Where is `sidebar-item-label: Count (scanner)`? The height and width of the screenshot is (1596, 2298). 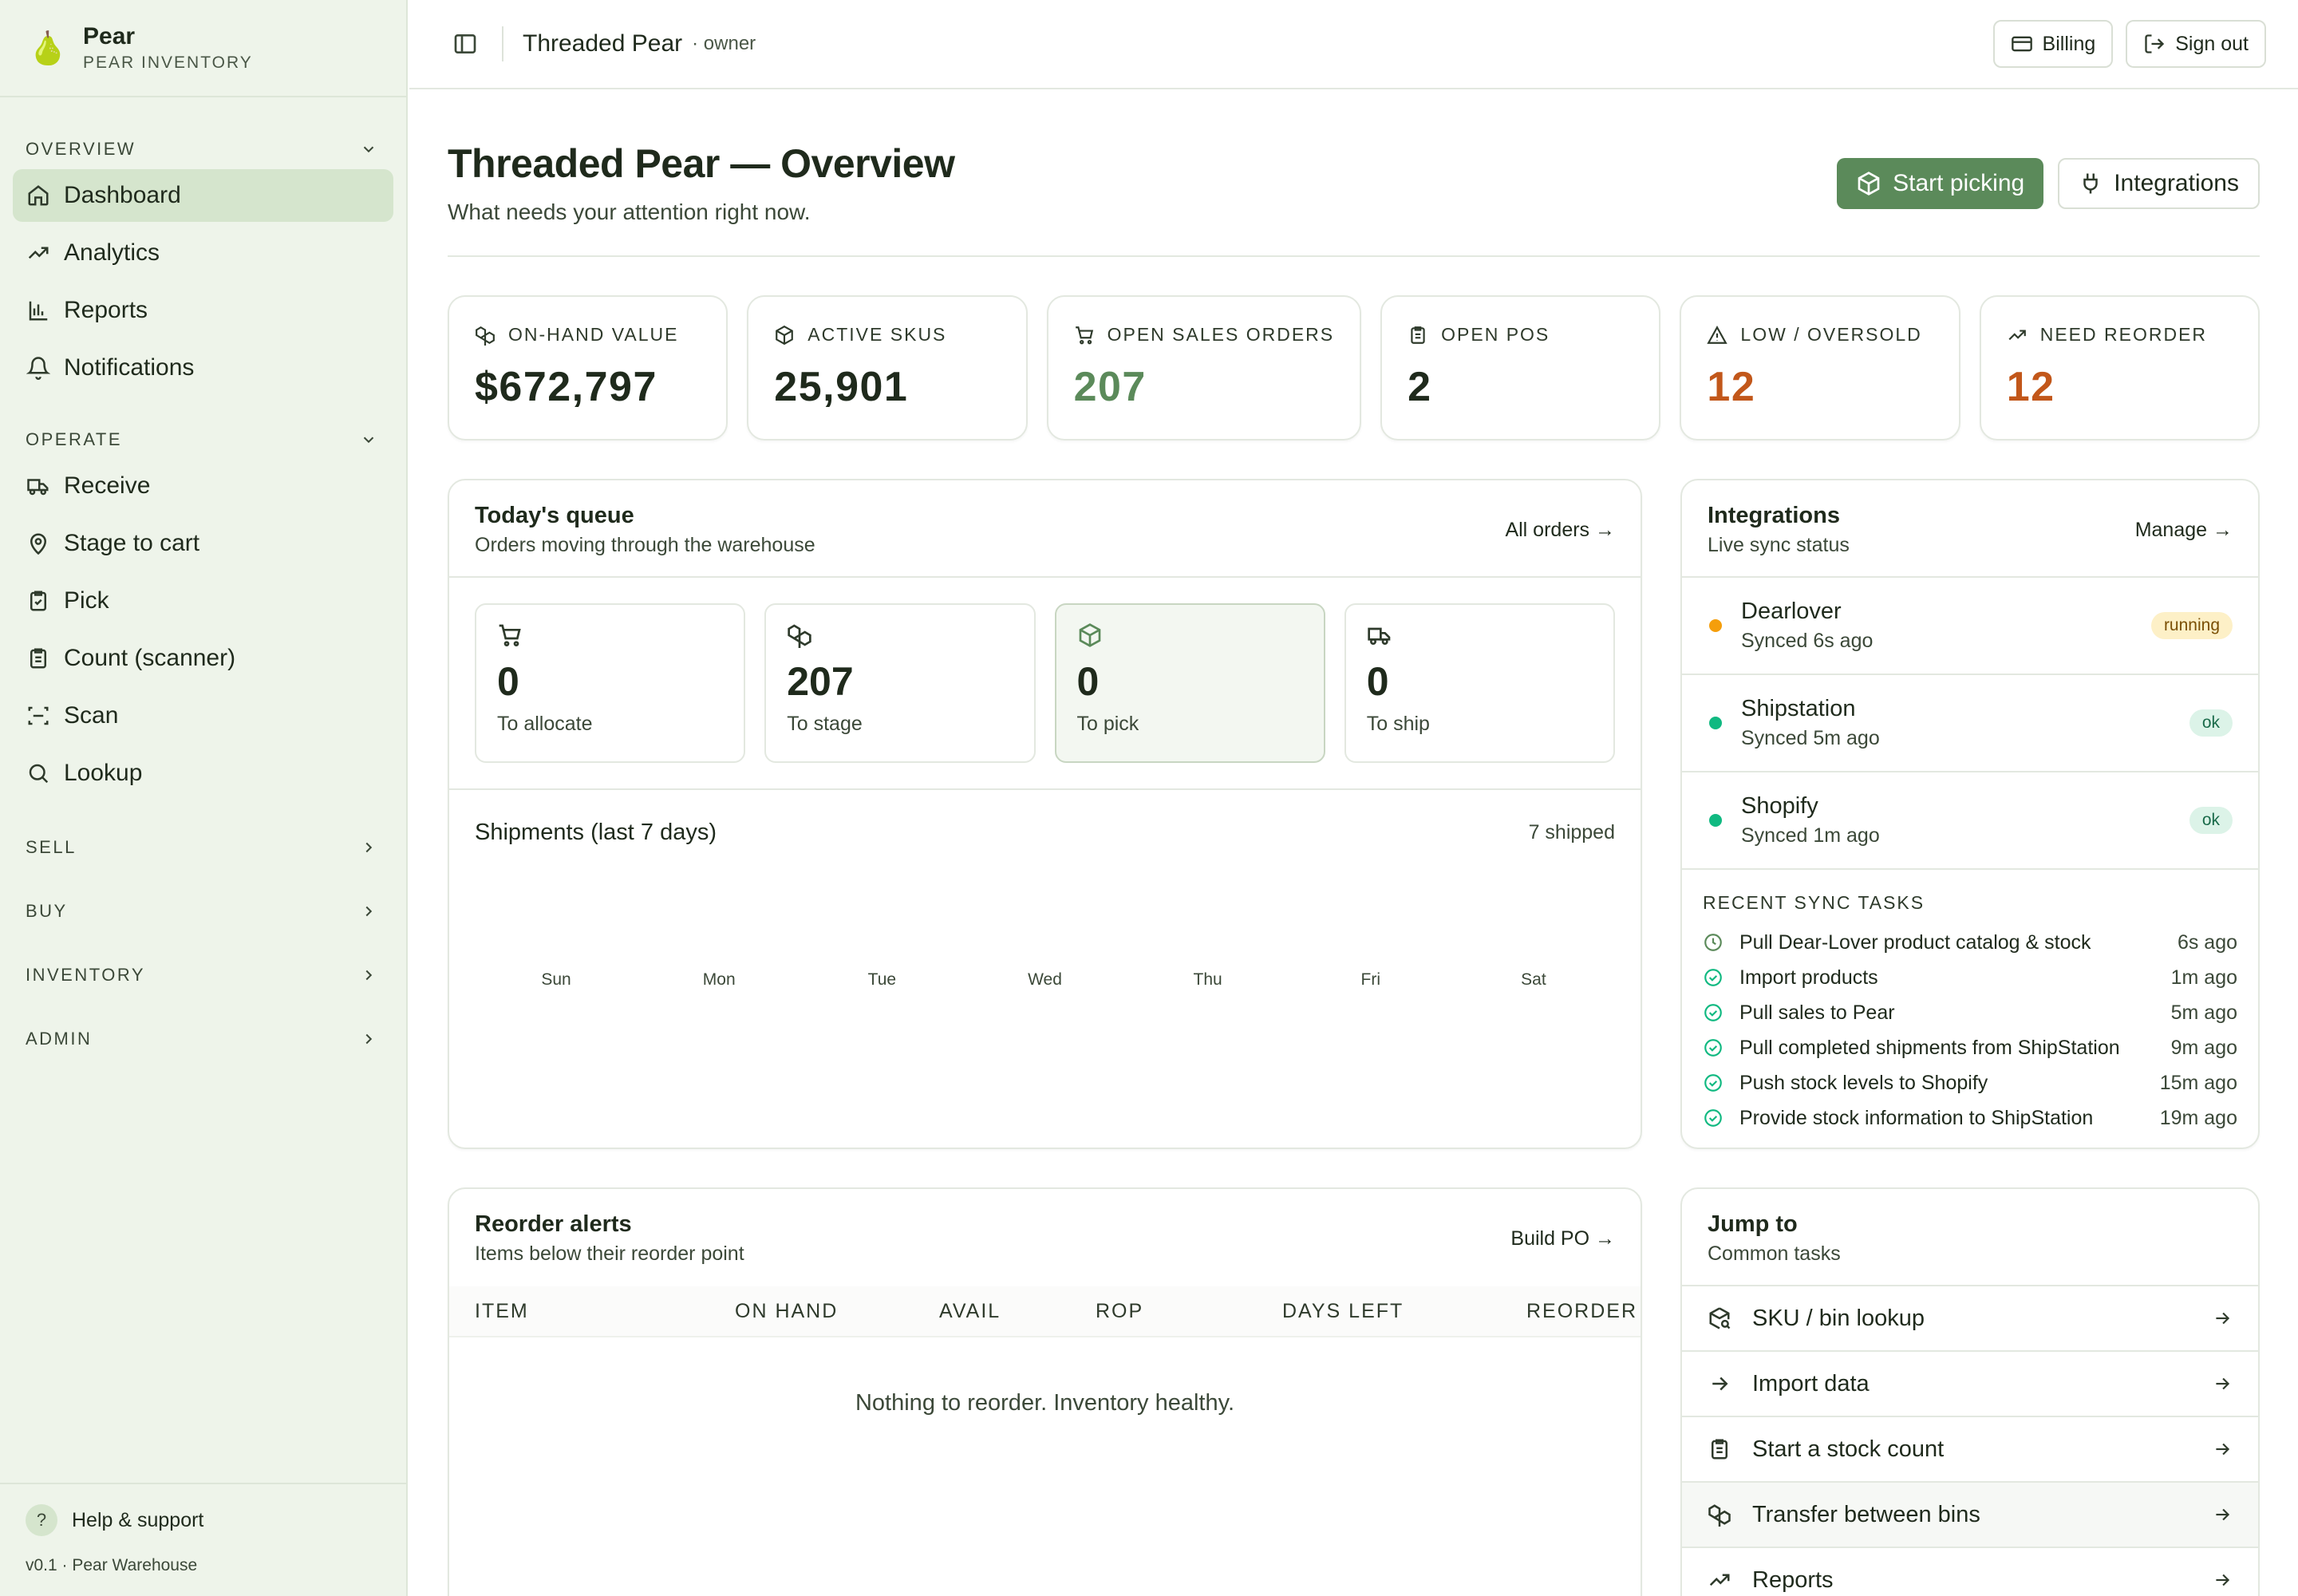
sidebar-item-label: Count (scanner) is located at coordinates (150, 658).